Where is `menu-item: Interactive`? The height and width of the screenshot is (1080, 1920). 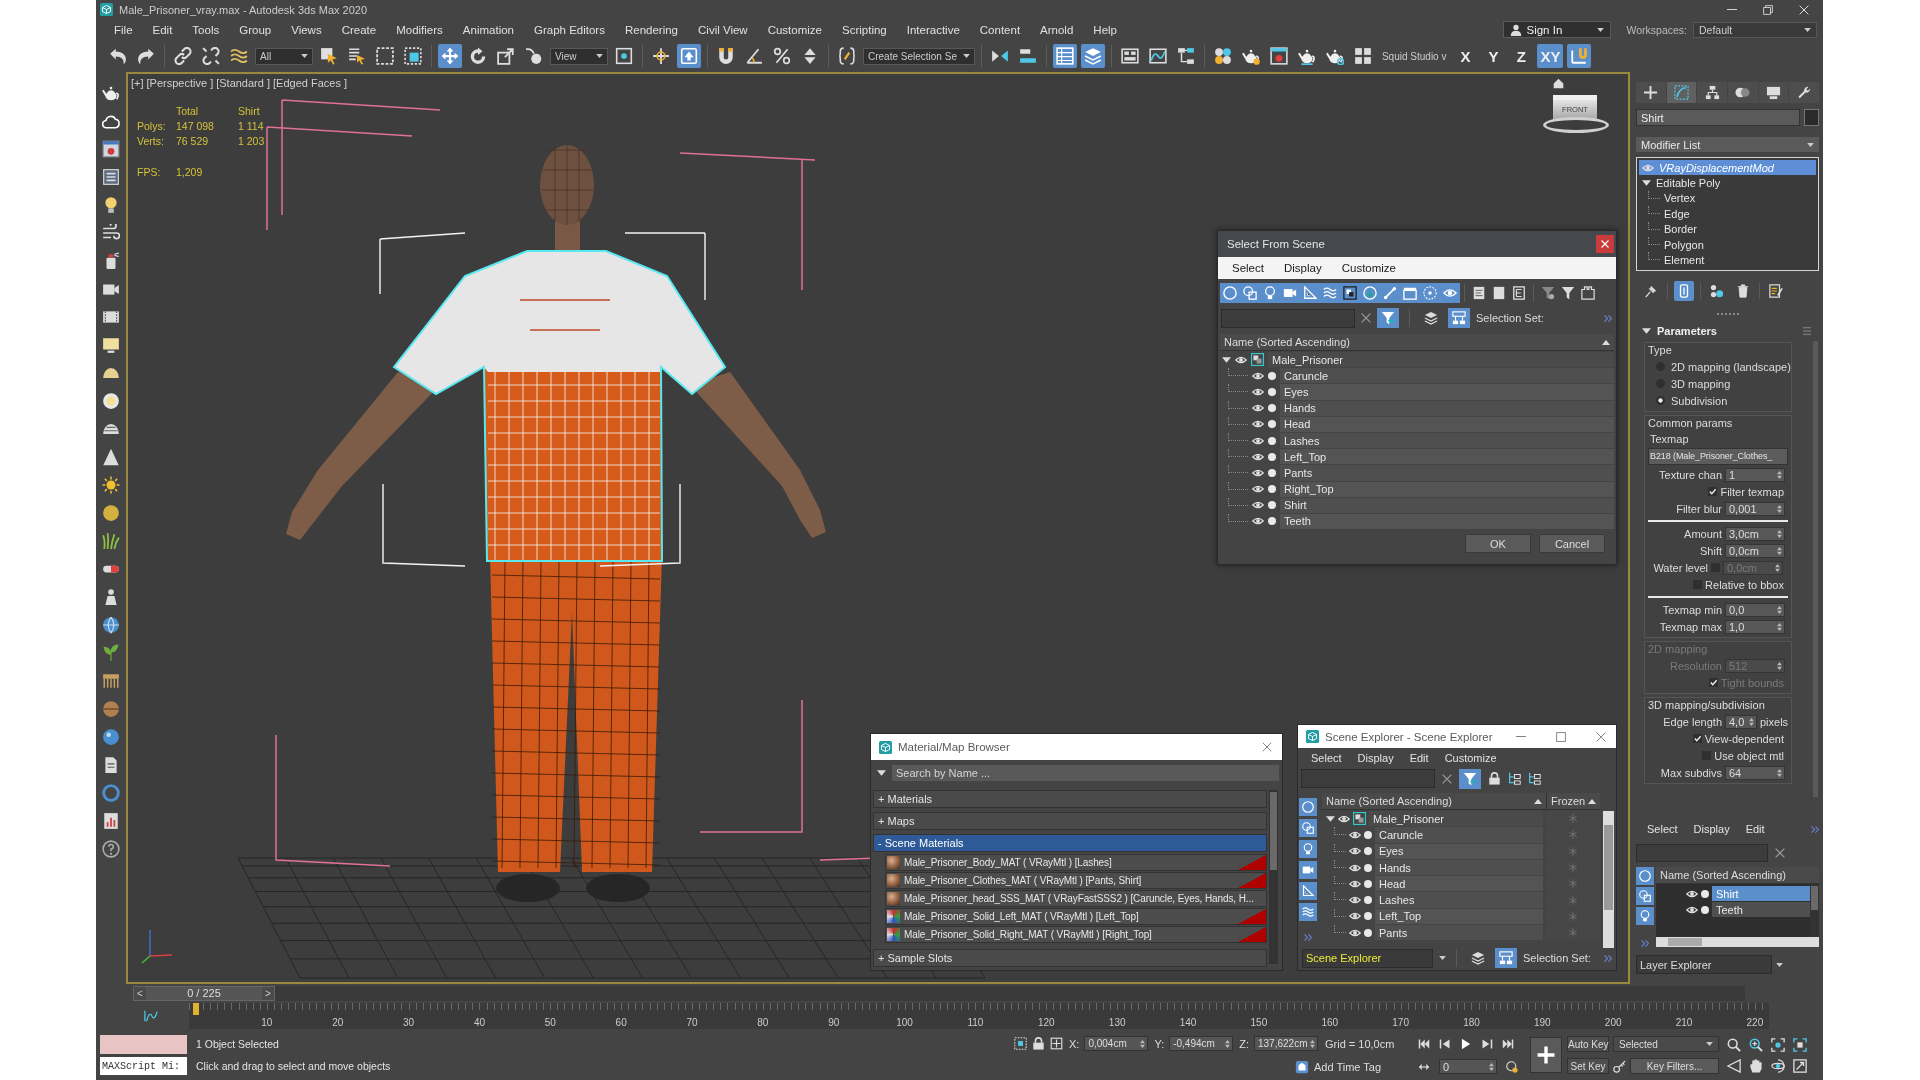
menu-item: Interactive is located at coordinates (933, 29).